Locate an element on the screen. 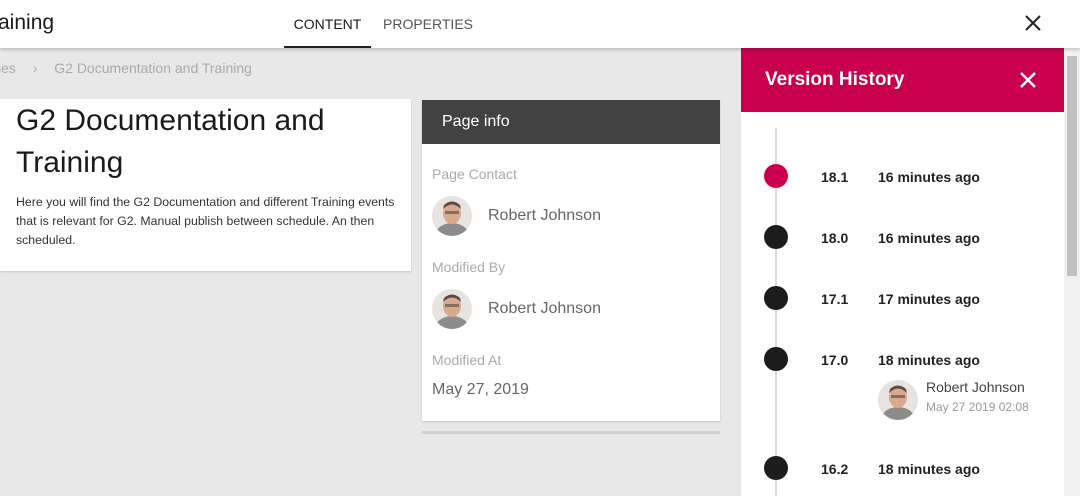 This screenshot has width=1080, height=496. version-number: 18.0 is located at coordinates (835, 238).